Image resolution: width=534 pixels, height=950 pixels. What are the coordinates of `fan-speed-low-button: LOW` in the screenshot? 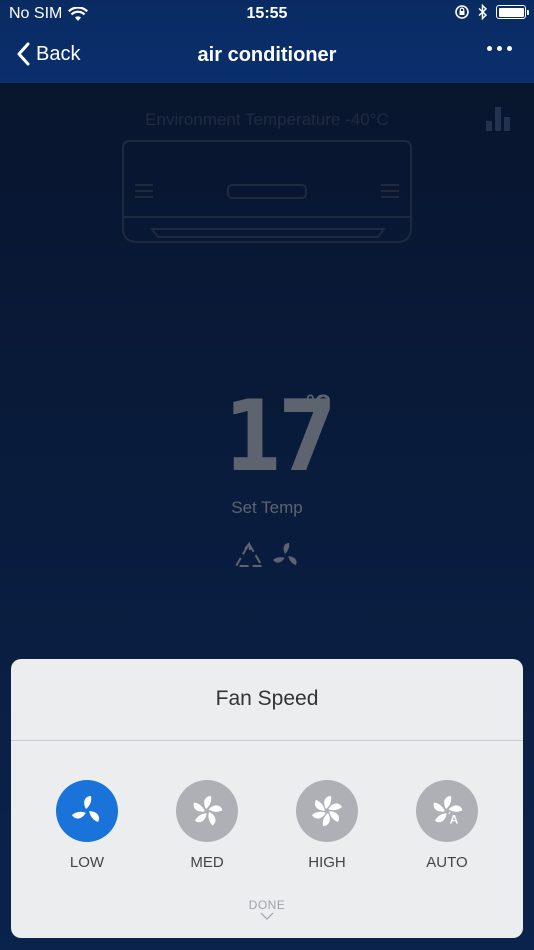 It's located at (87, 825).